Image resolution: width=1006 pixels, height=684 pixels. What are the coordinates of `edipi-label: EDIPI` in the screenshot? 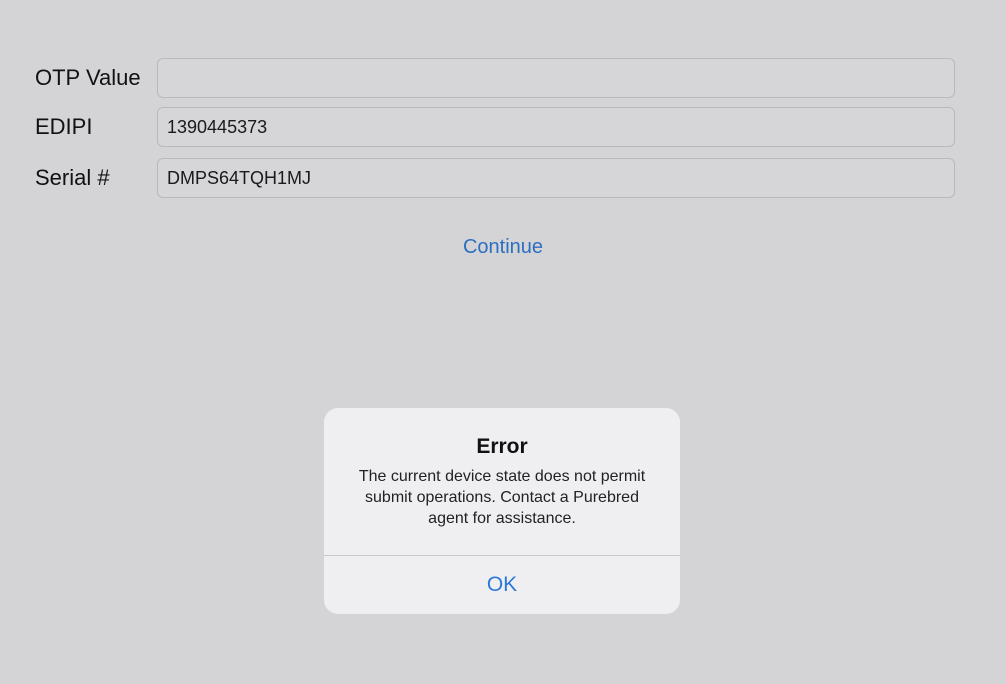 It's located at (64, 126).